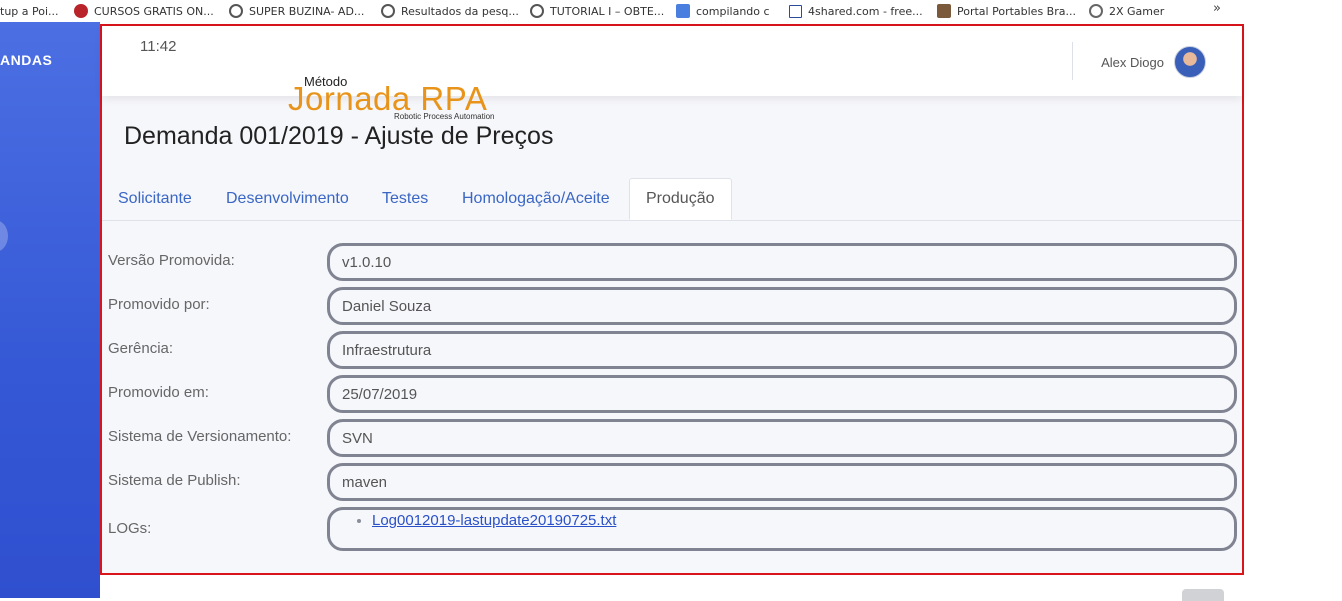  I want to click on logs-list: Log0012019-lastupdate20190725.txt, so click(479, 520).